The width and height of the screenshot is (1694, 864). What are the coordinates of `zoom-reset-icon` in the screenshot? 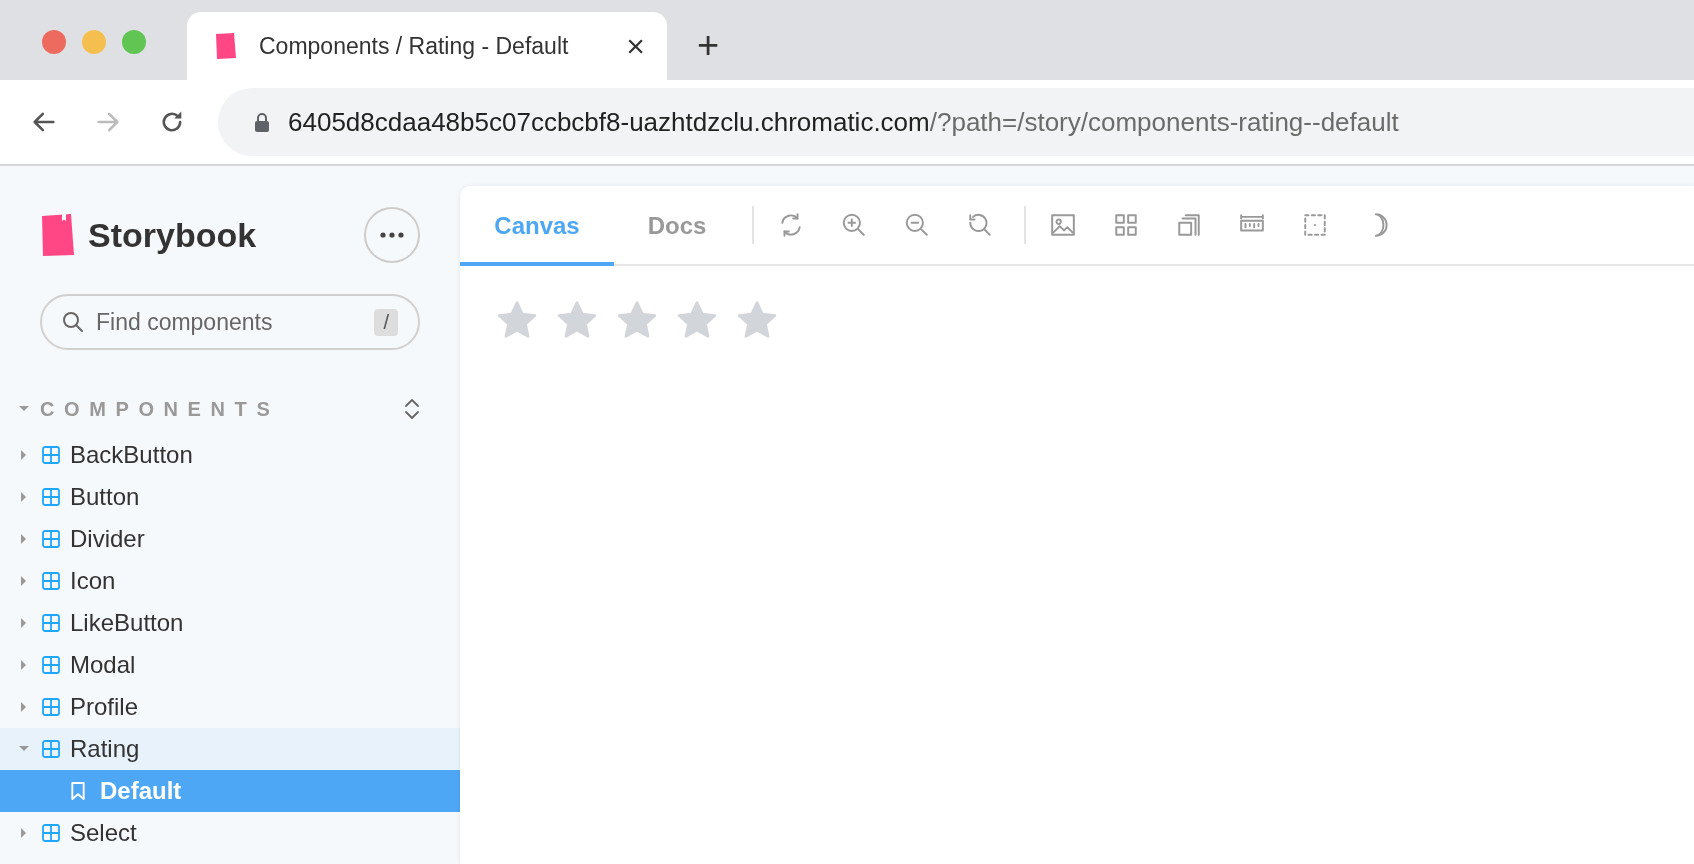 It's located at (980, 225).